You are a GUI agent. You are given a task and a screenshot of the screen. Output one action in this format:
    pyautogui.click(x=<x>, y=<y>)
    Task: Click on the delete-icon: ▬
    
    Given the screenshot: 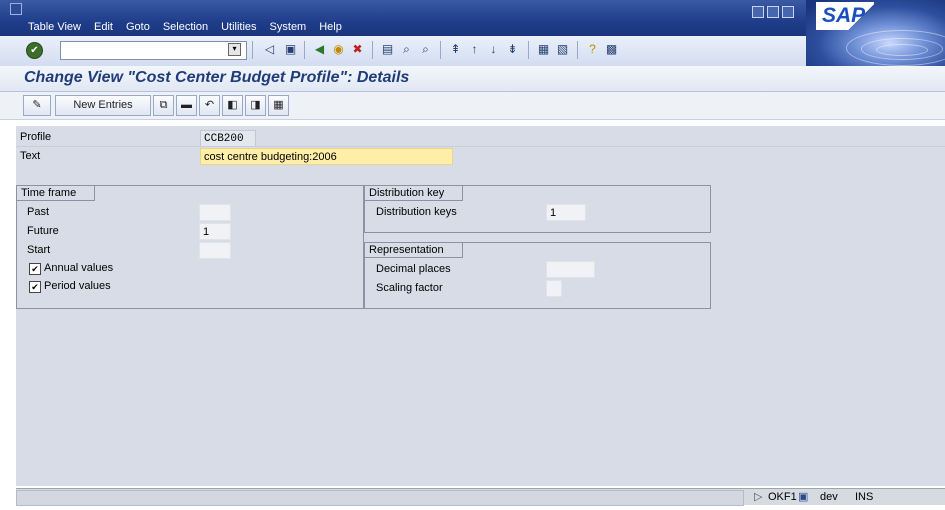 What is the action you would take?
    pyautogui.click(x=186, y=105)
    